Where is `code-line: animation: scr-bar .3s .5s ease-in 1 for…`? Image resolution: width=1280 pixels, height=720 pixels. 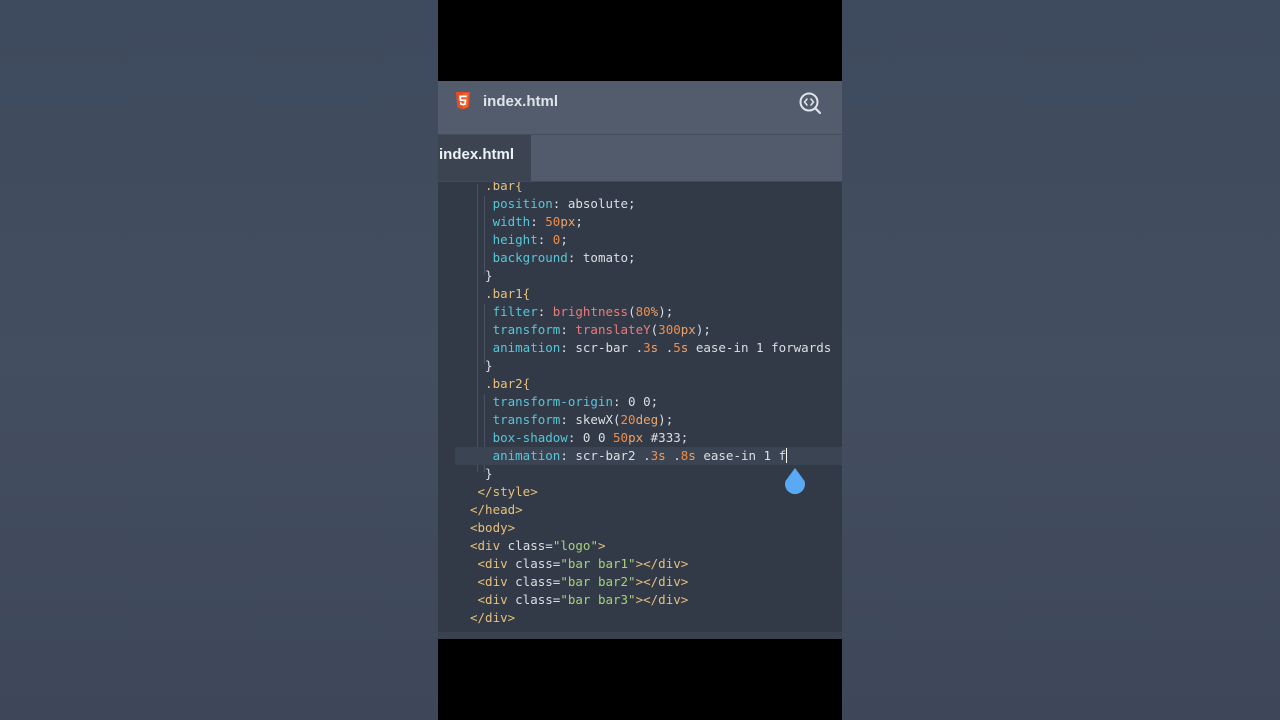
code-line: animation: scr-bar .3s .5s ease-in 1 for… is located at coordinates (640, 348).